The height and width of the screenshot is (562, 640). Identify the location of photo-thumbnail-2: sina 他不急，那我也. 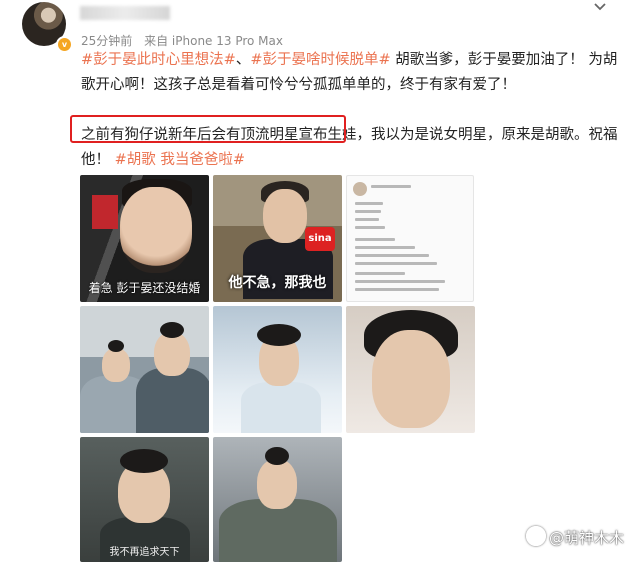
(277, 238).